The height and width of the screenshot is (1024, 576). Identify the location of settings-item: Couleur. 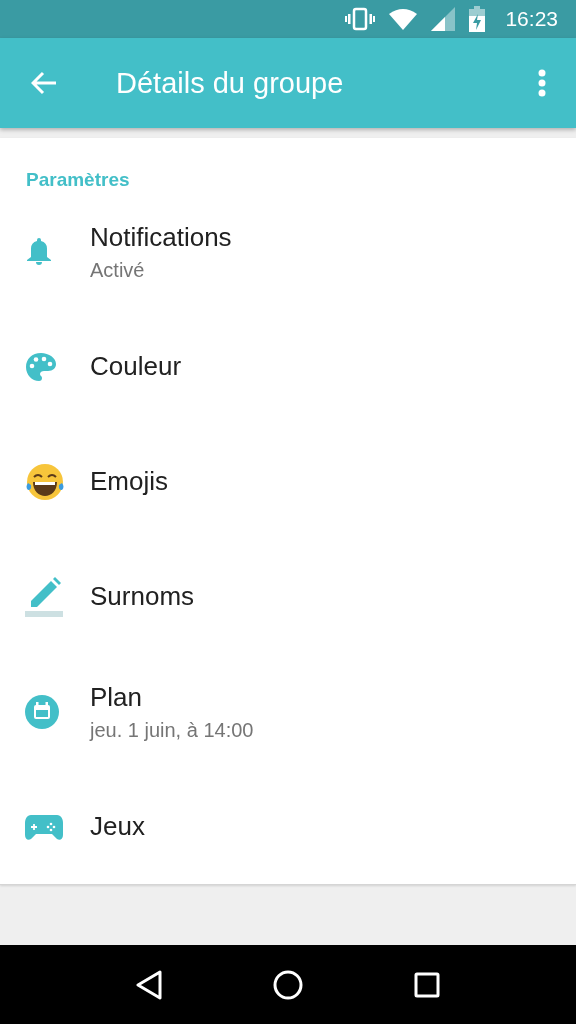
(288, 366).